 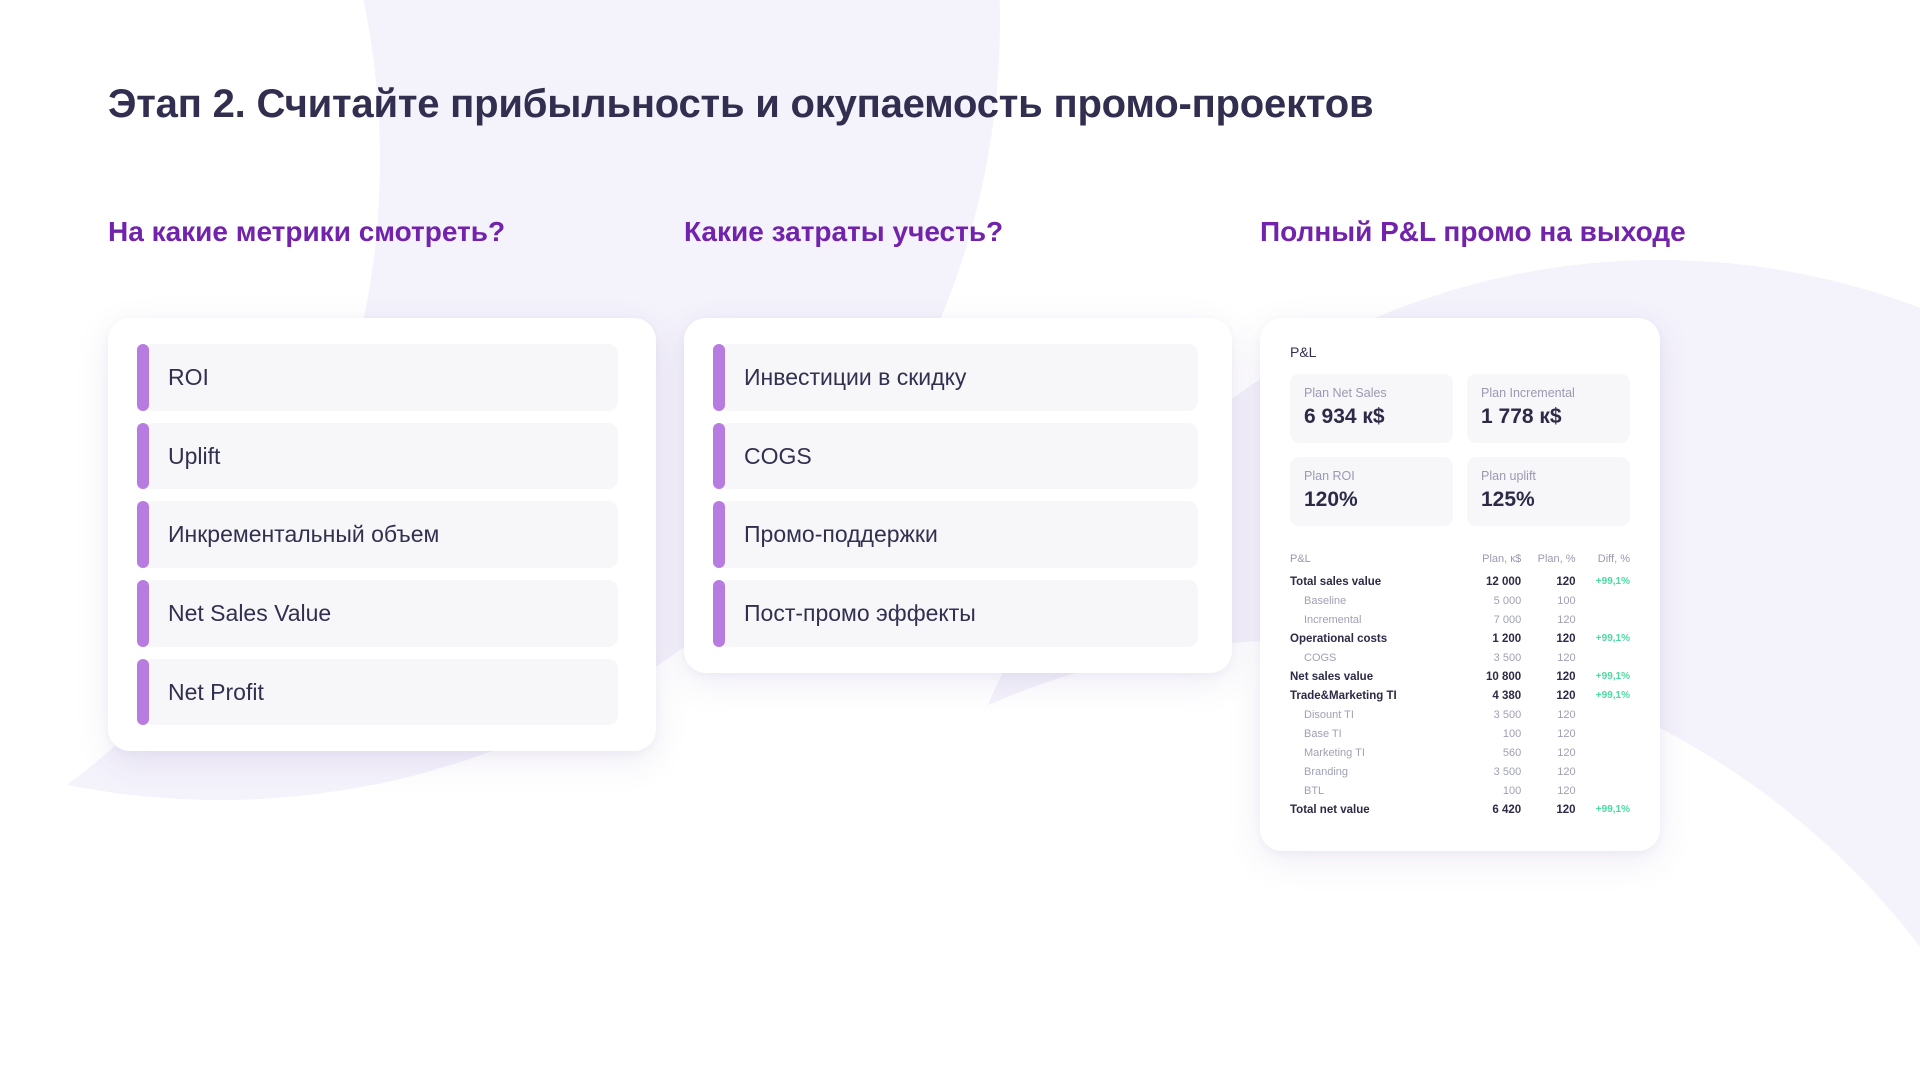 What do you see at coordinates (955, 534) in the screenshot?
I see `list-item: Промо-поддержки` at bounding box center [955, 534].